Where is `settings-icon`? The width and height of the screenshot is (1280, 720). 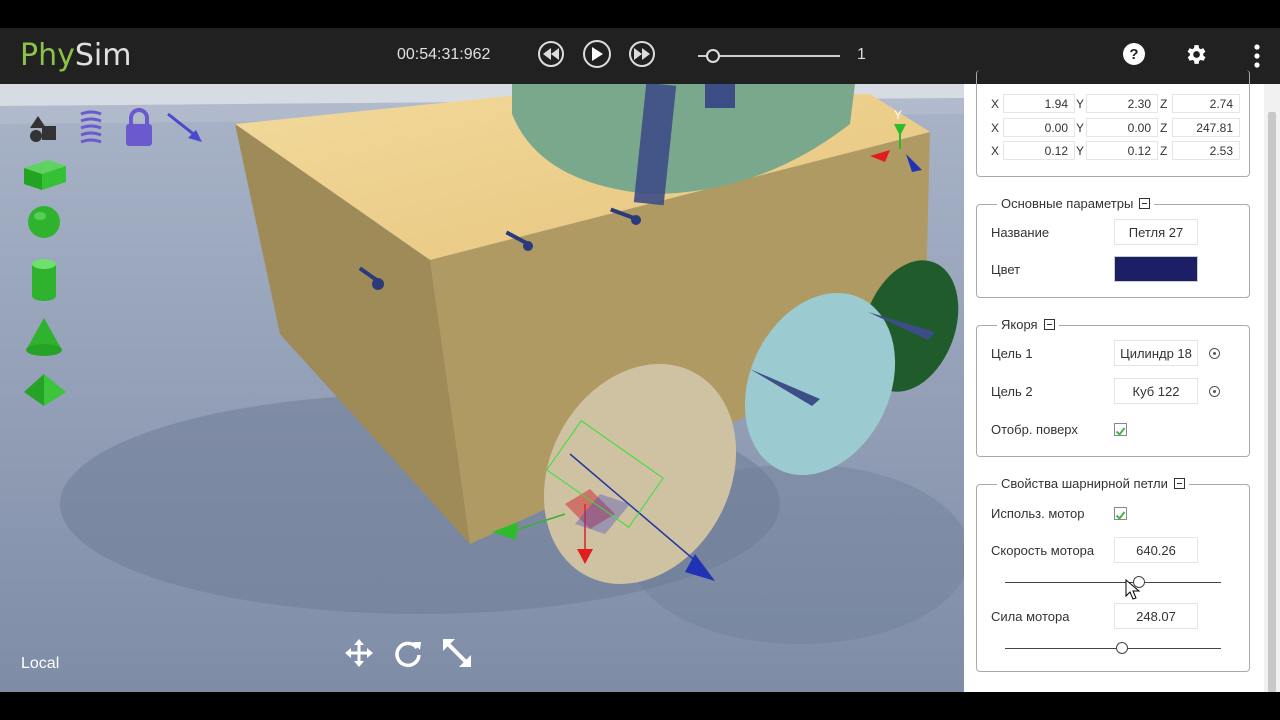 settings-icon is located at coordinates (1196, 54).